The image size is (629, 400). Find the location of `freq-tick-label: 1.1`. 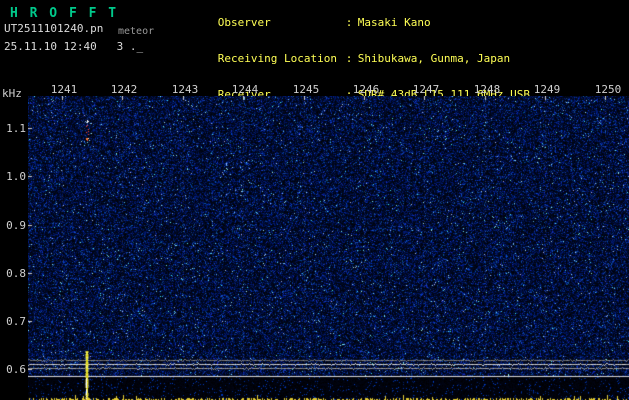

freq-tick-label: 1.1 is located at coordinates (16, 128).